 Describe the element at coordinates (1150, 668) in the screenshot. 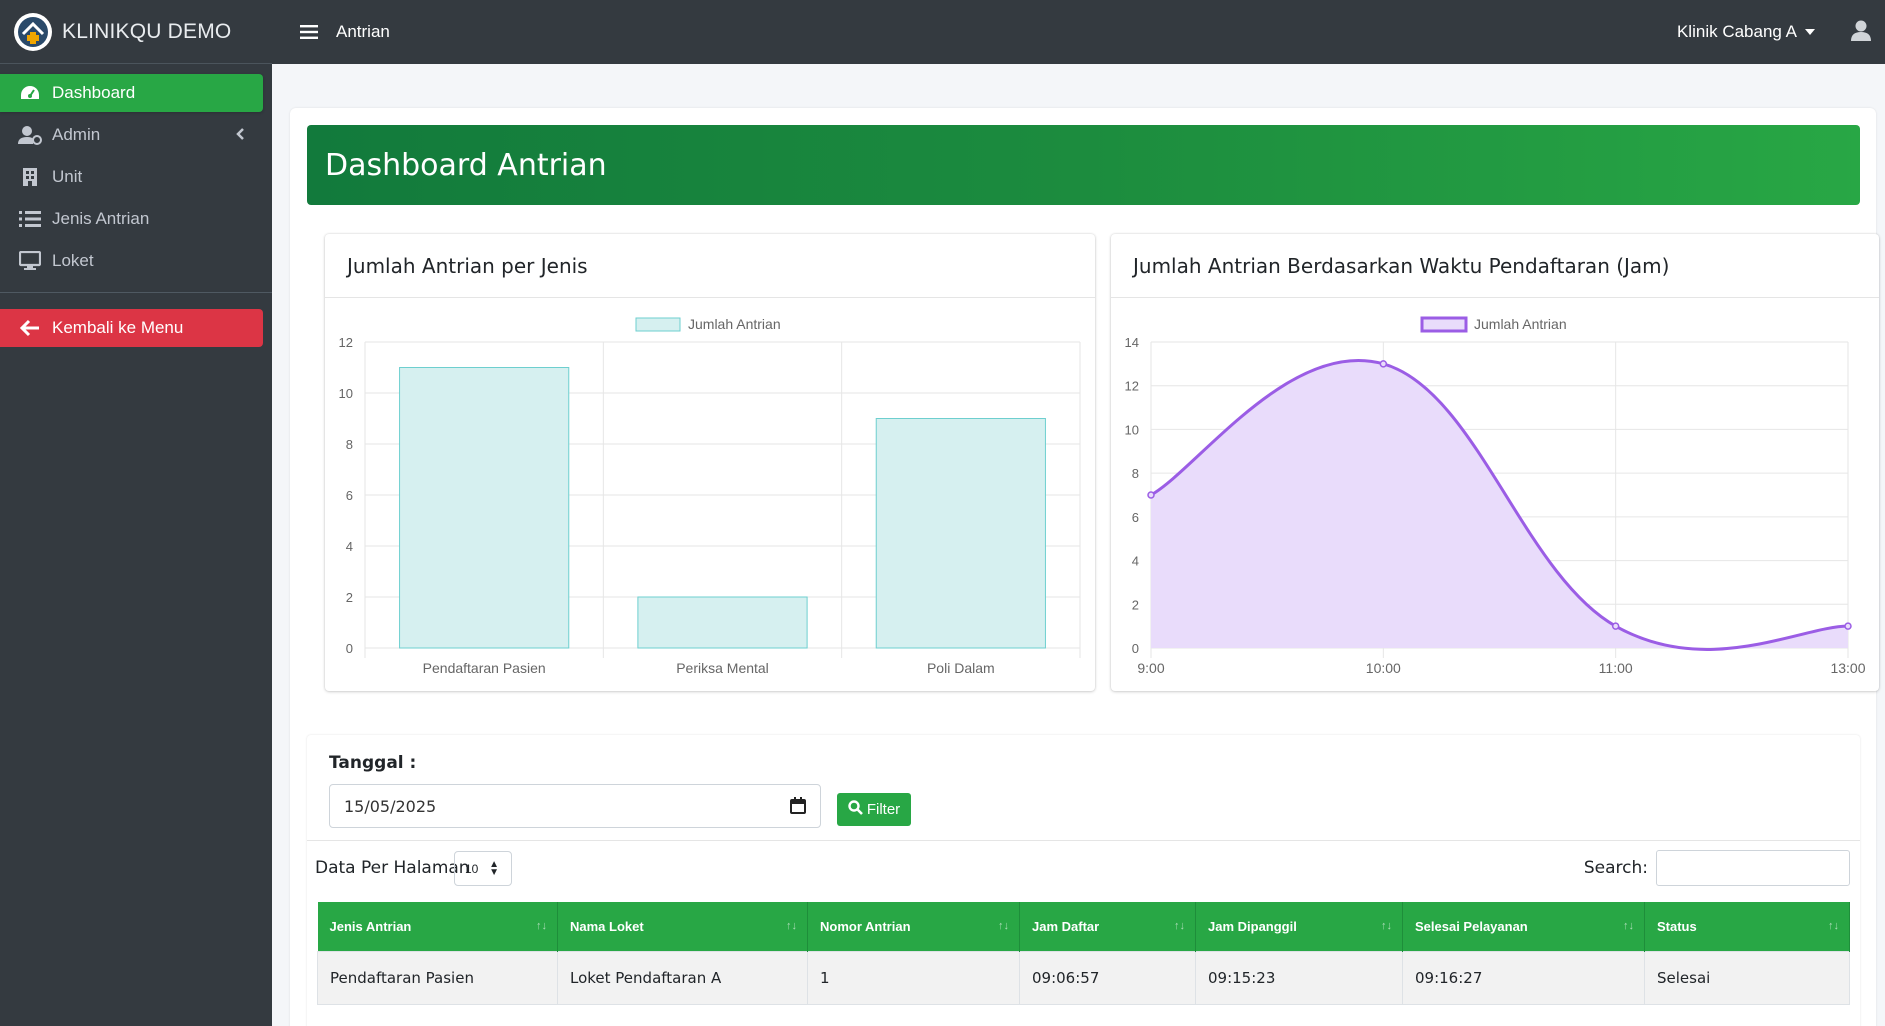

I see `x-tick-label: 9:00` at that location.